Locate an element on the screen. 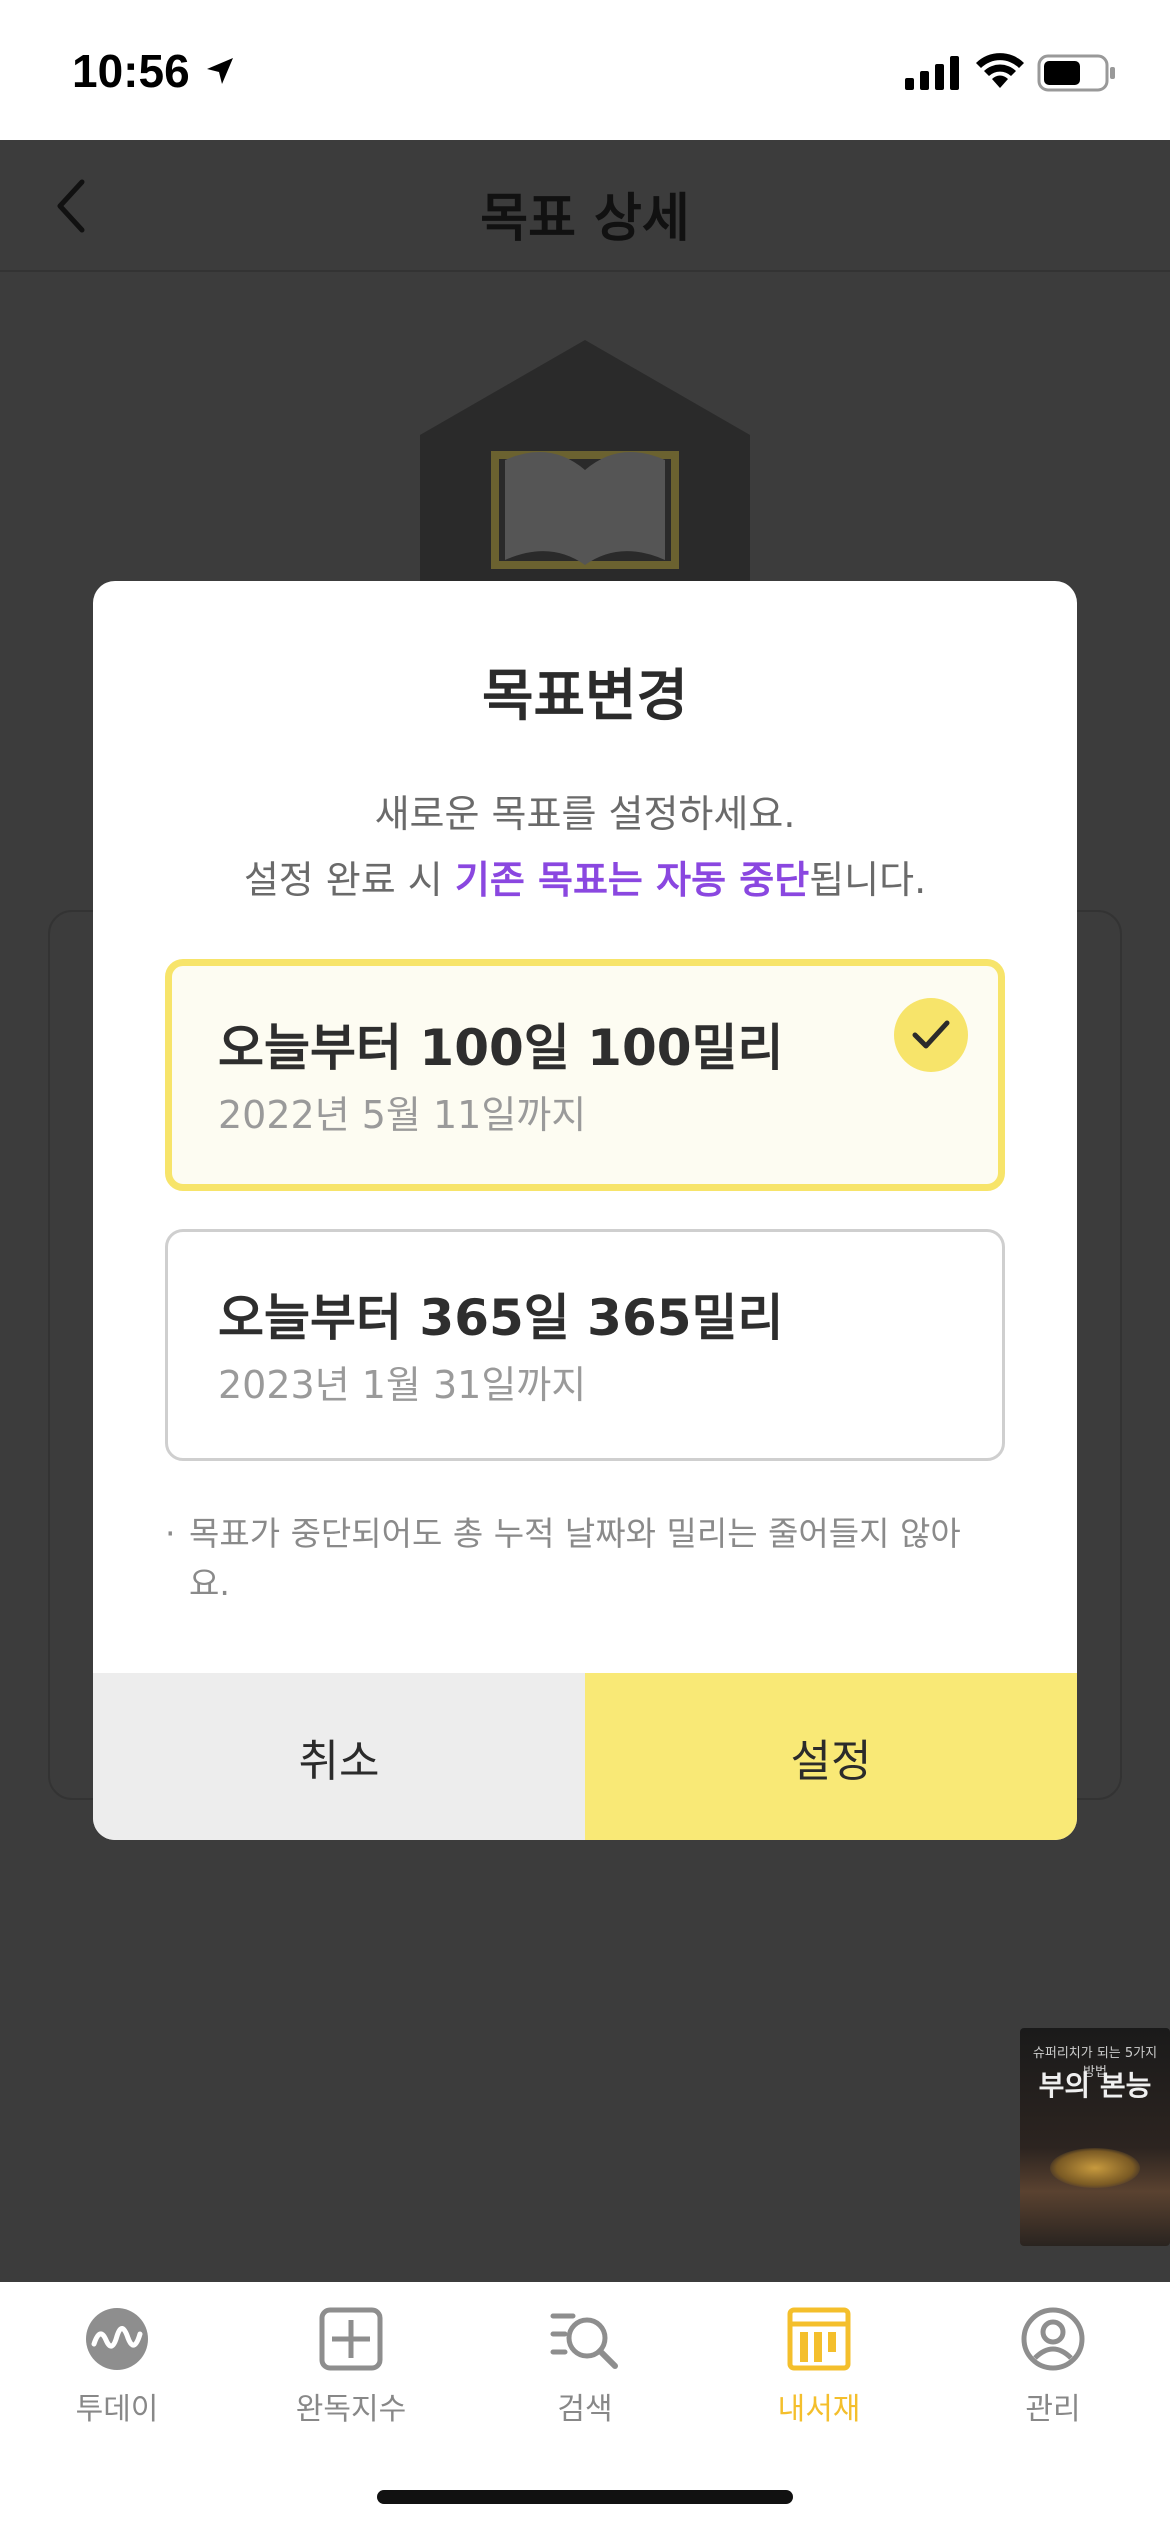  tab-label: 내서재 is located at coordinates (819, 2409).